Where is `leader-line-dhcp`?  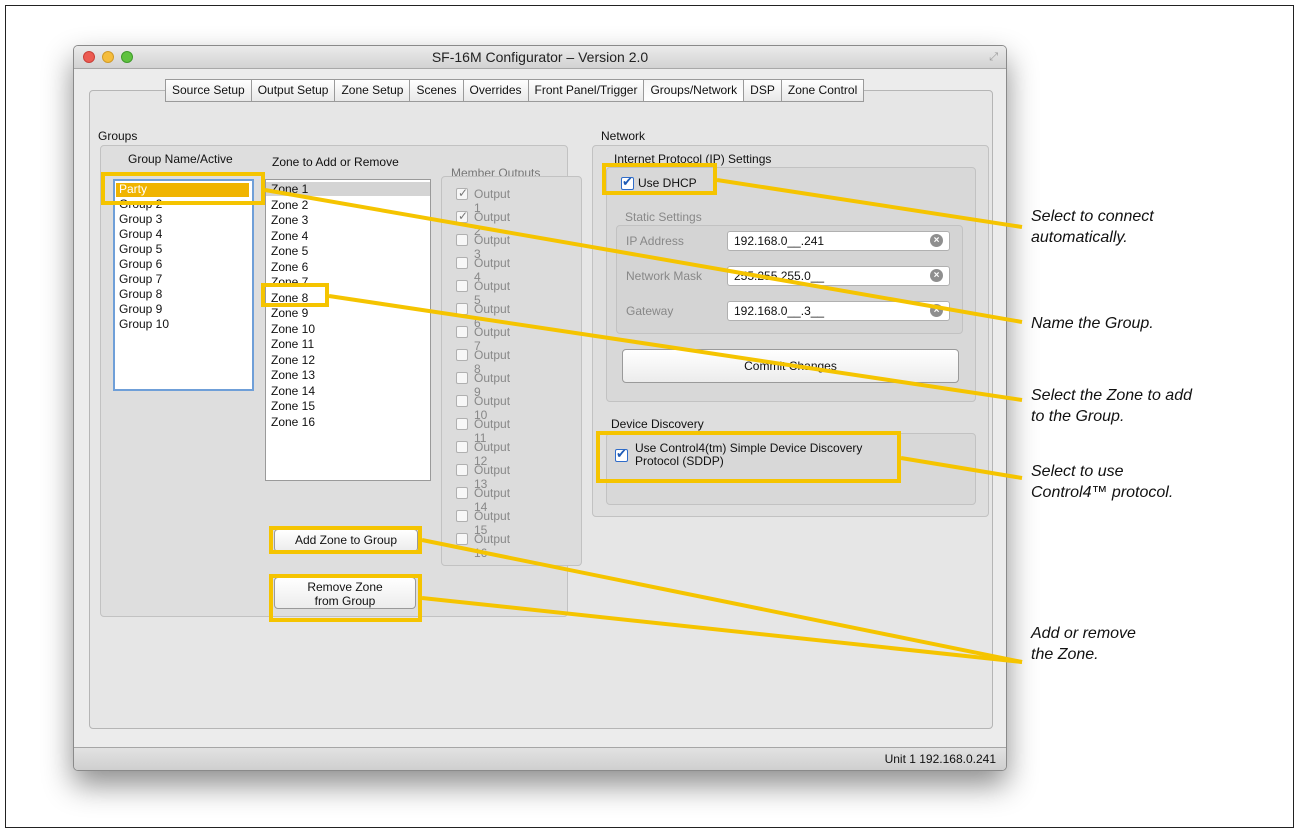
leader-line-dhcp is located at coordinates (869, 203).